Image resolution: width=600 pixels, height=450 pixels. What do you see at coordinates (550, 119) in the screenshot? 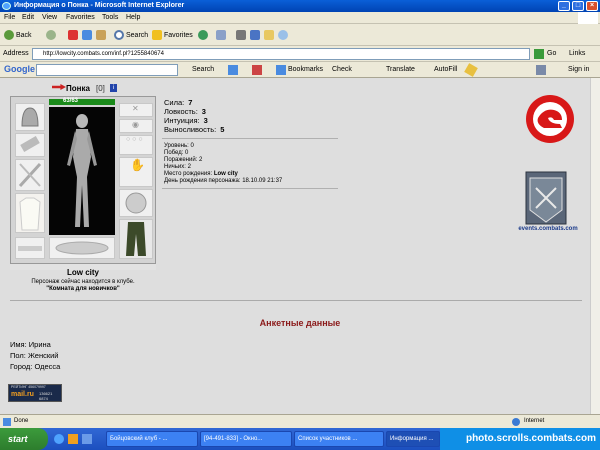
I see `combats-logo-icon` at bounding box center [550, 119].